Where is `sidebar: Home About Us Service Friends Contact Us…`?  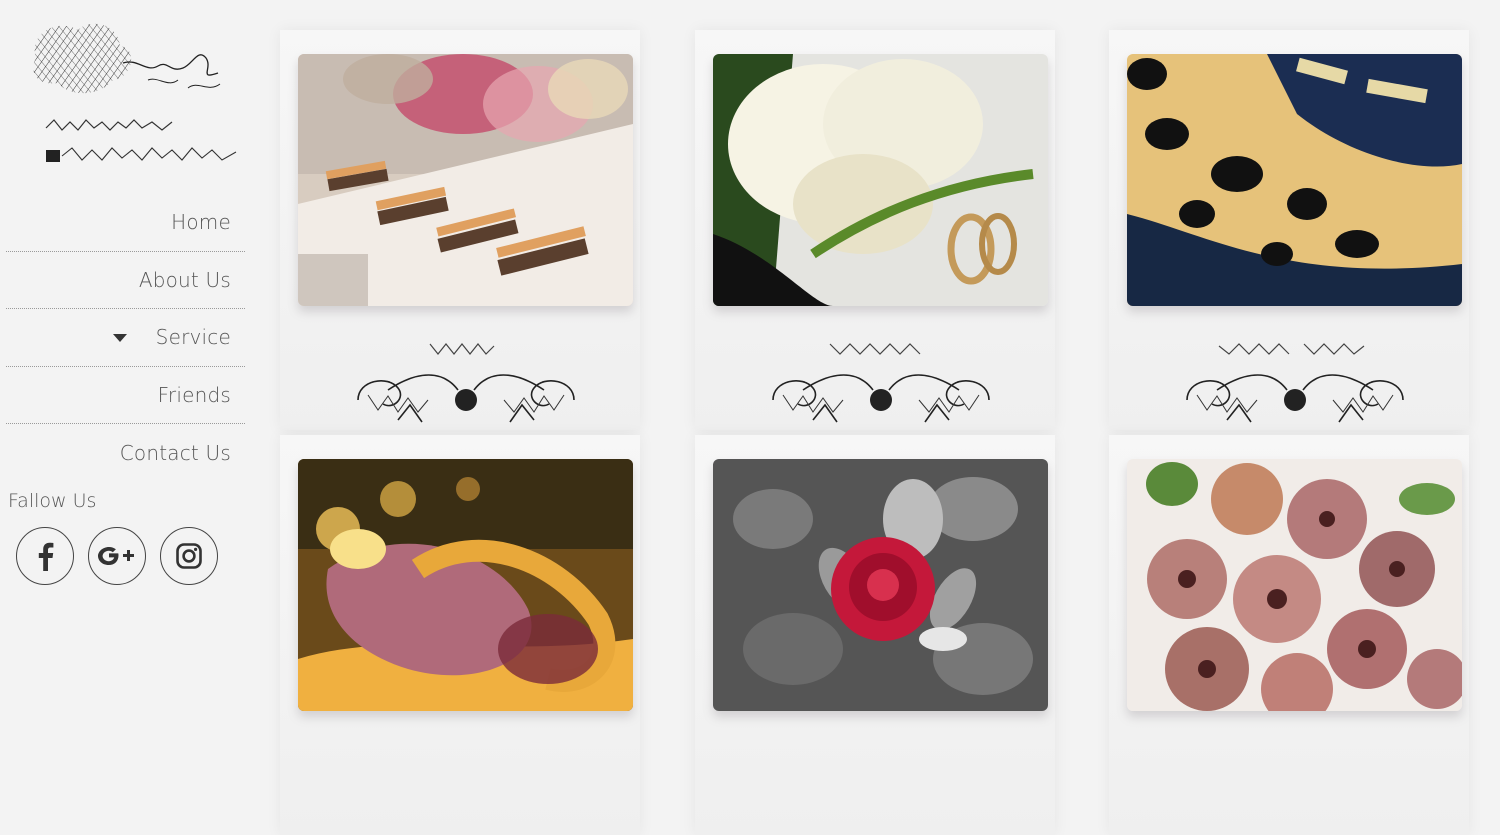
sidebar: Home About Us Service Friends Contact Us… is located at coordinates (125, 363).